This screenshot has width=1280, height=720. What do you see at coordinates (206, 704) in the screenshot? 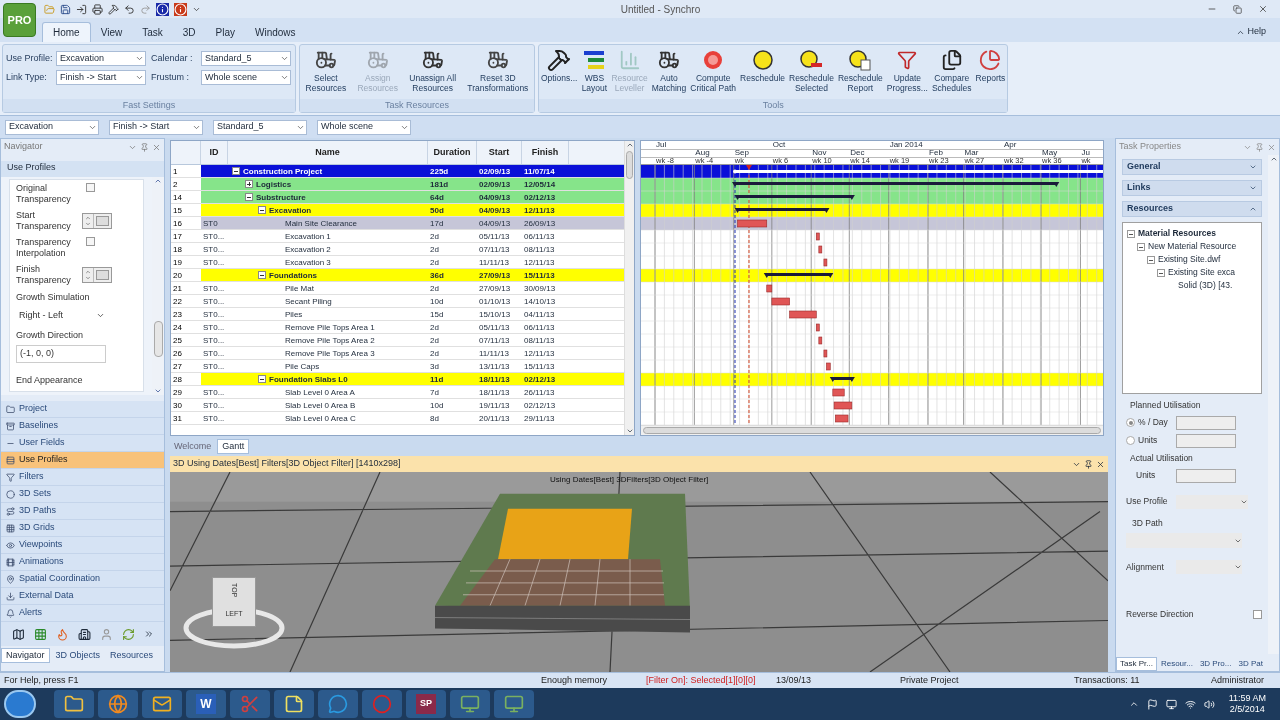
I see `taskbar-app: W` at bounding box center [206, 704].